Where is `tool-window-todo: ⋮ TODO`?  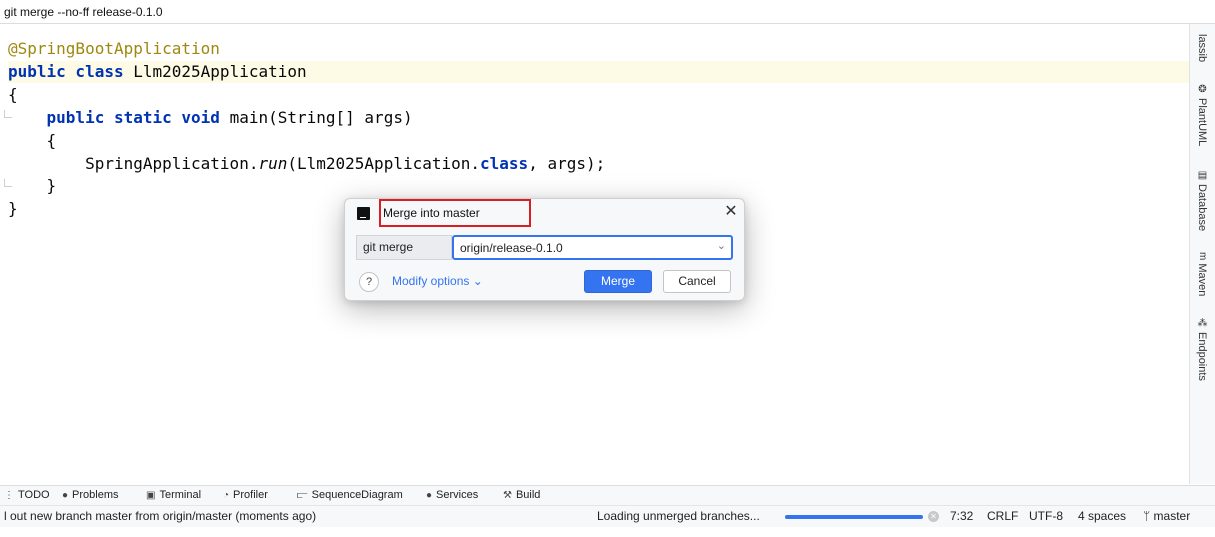
tool-window-todo: ⋮ TODO is located at coordinates (27, 495).